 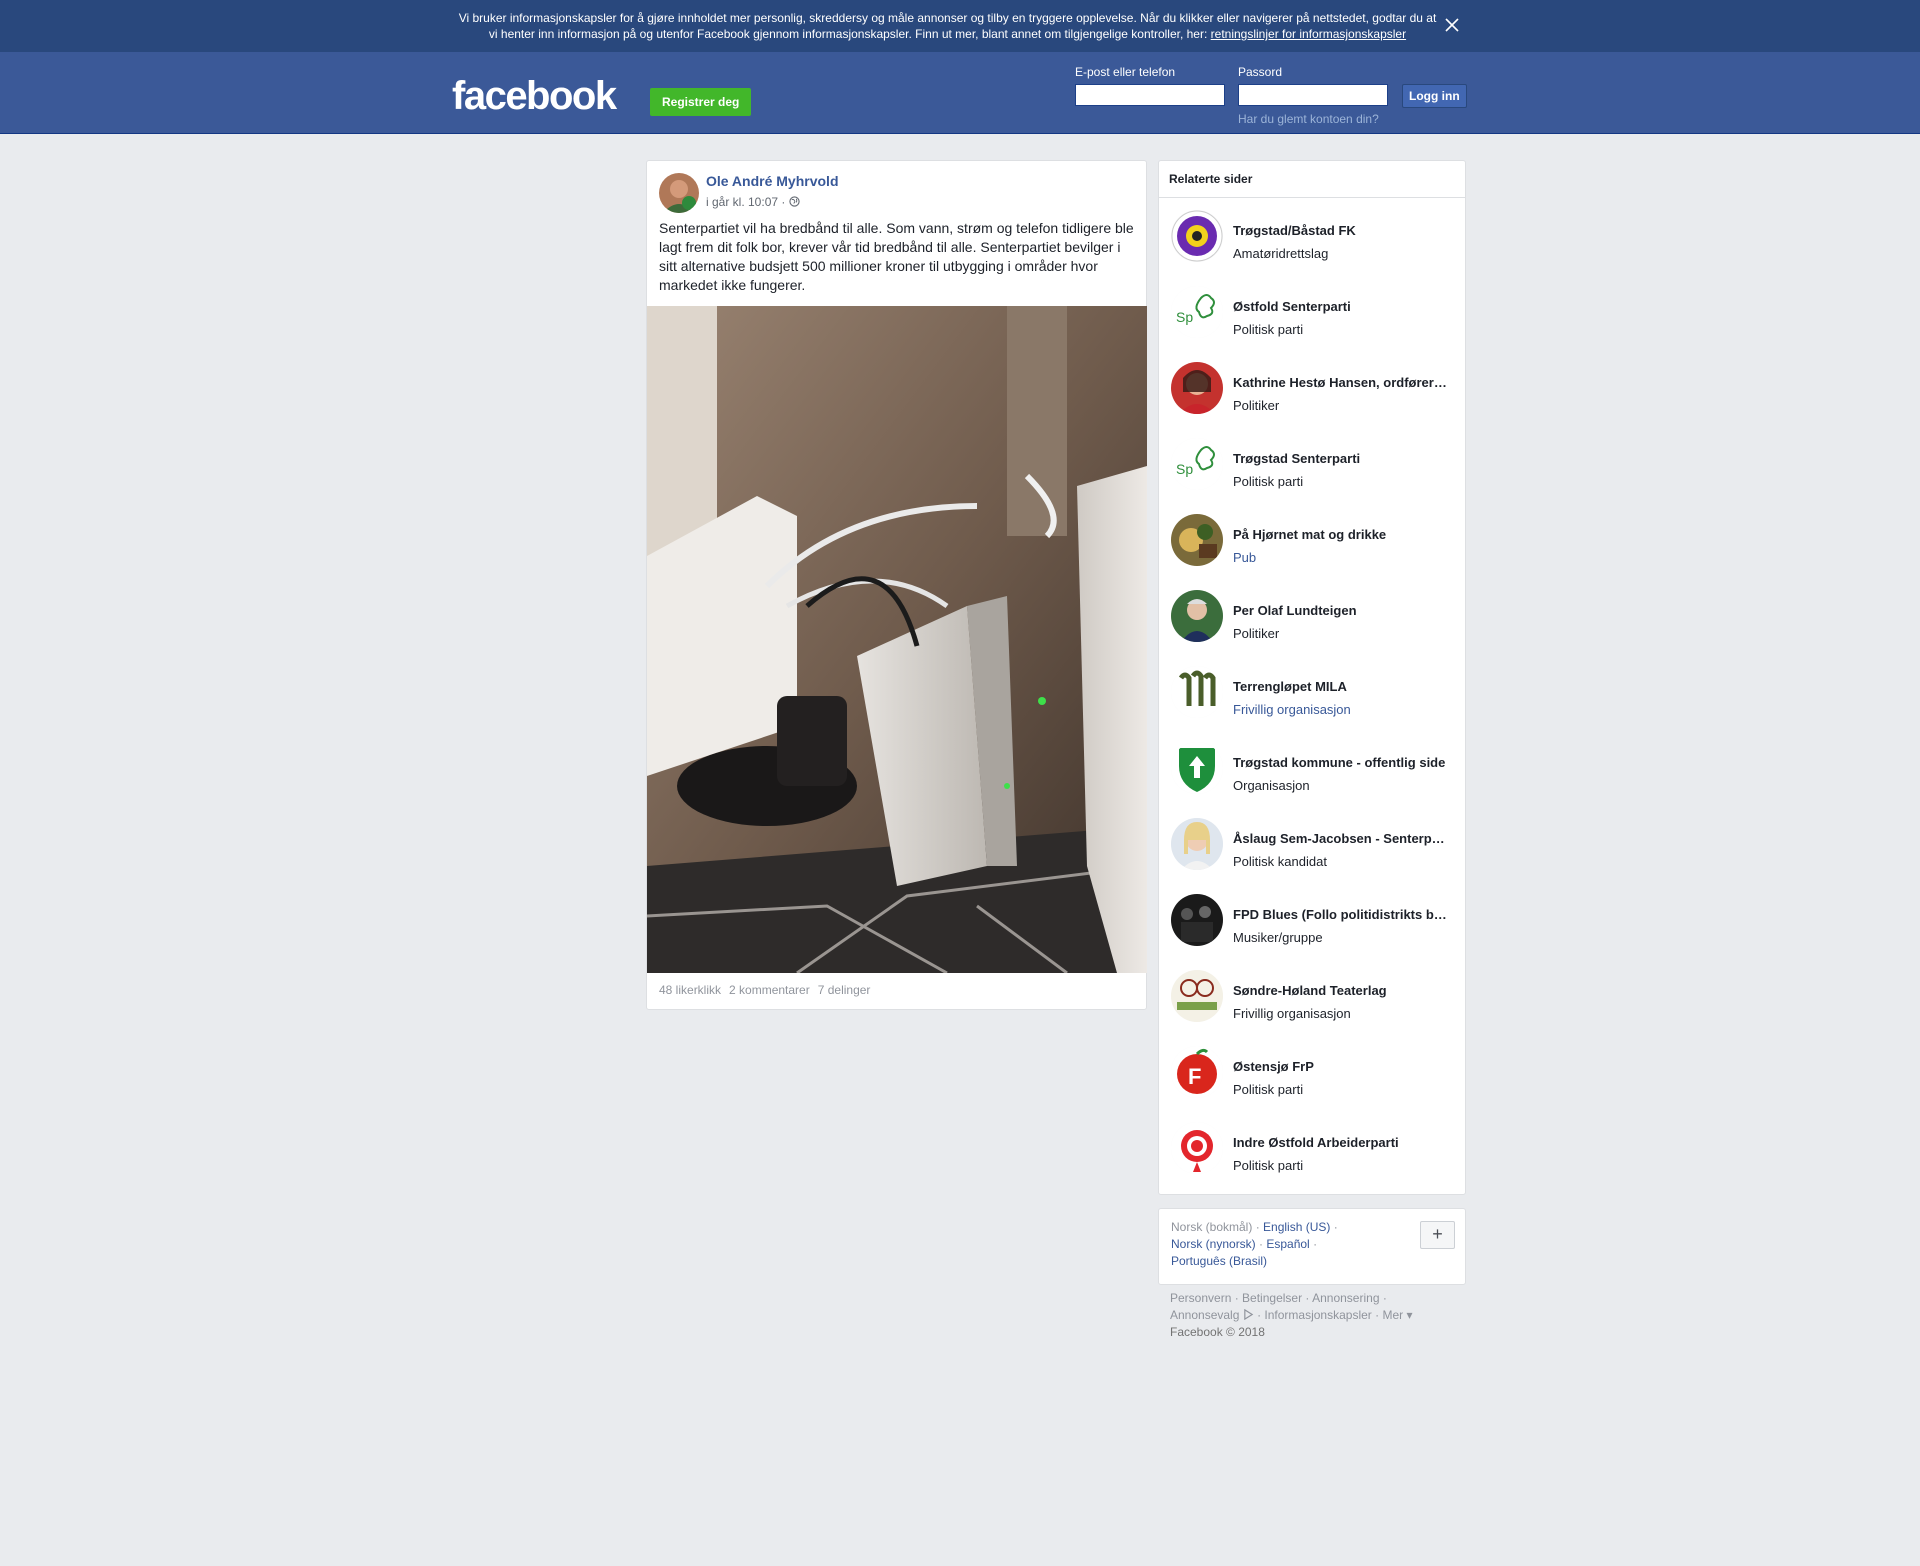 What do you see at coordinates (1345, 306) in the screenshot?
I see `related-page-name: Østfold Senterparti` at bounding box center [1345, 306].